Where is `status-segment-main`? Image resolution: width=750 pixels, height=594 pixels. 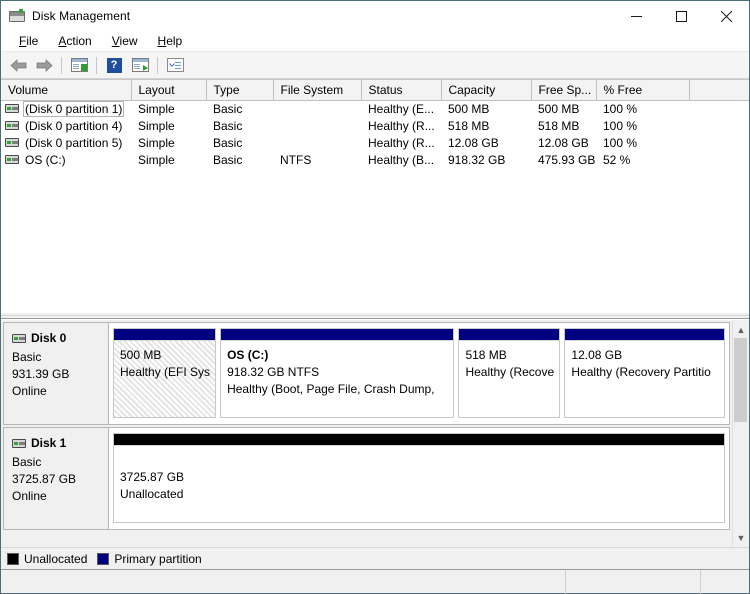
status-segment-main is located at coordinates (283, 581).